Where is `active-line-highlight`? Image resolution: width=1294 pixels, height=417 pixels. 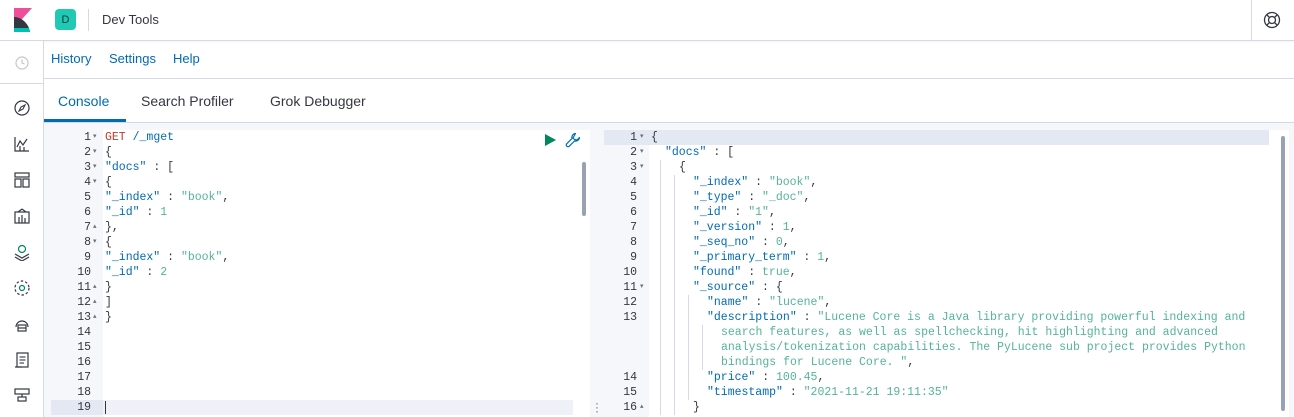
active-line-highlight is located at coordinates (338, 407).